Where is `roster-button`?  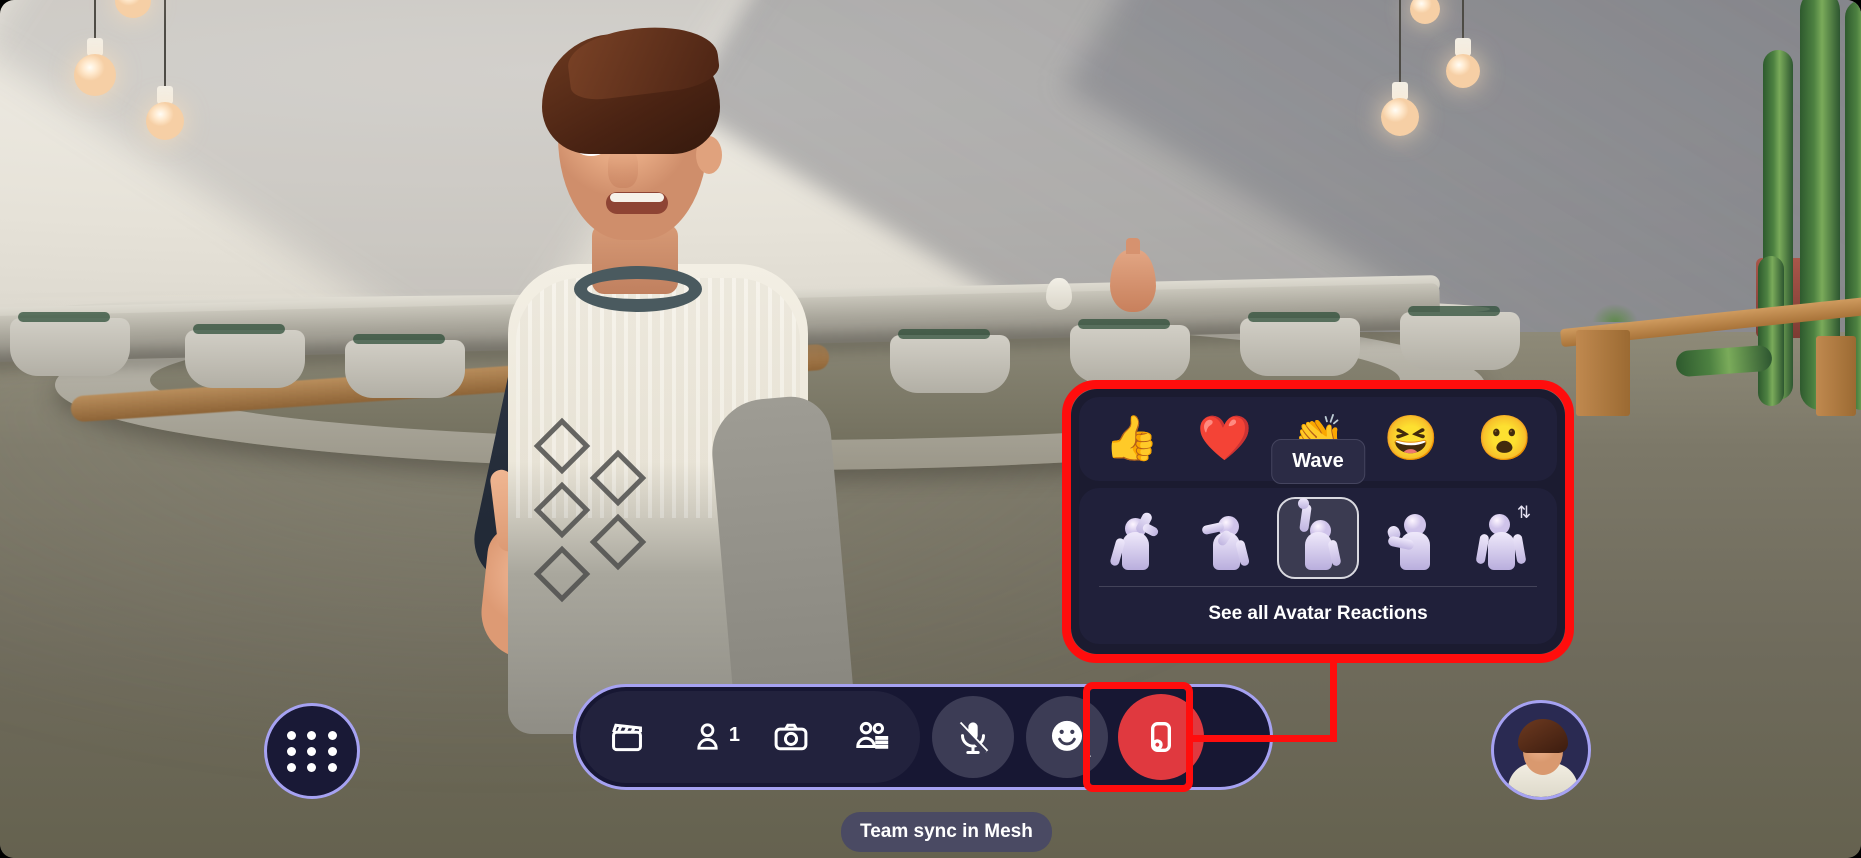 roster-button is located at coordinates (873, 737).